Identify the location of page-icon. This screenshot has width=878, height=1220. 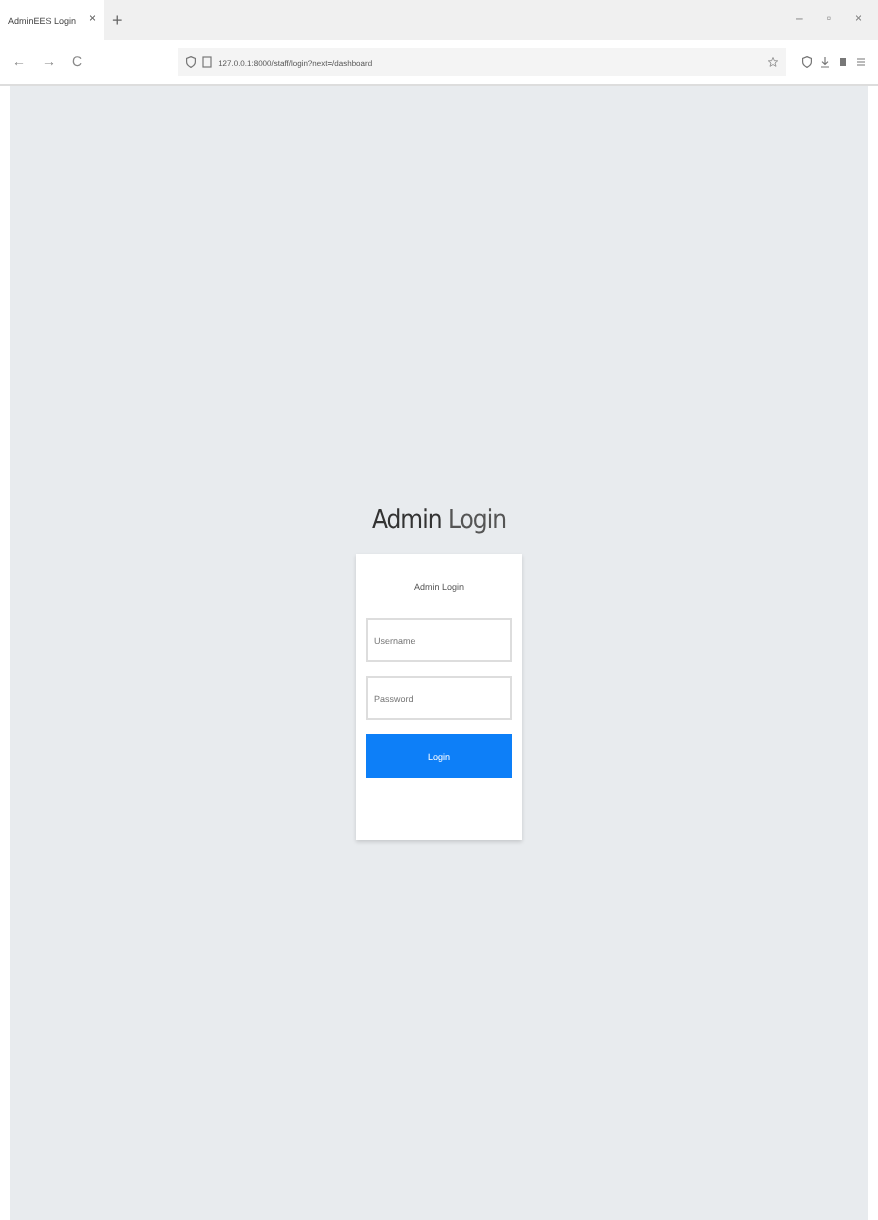
(207, 62).